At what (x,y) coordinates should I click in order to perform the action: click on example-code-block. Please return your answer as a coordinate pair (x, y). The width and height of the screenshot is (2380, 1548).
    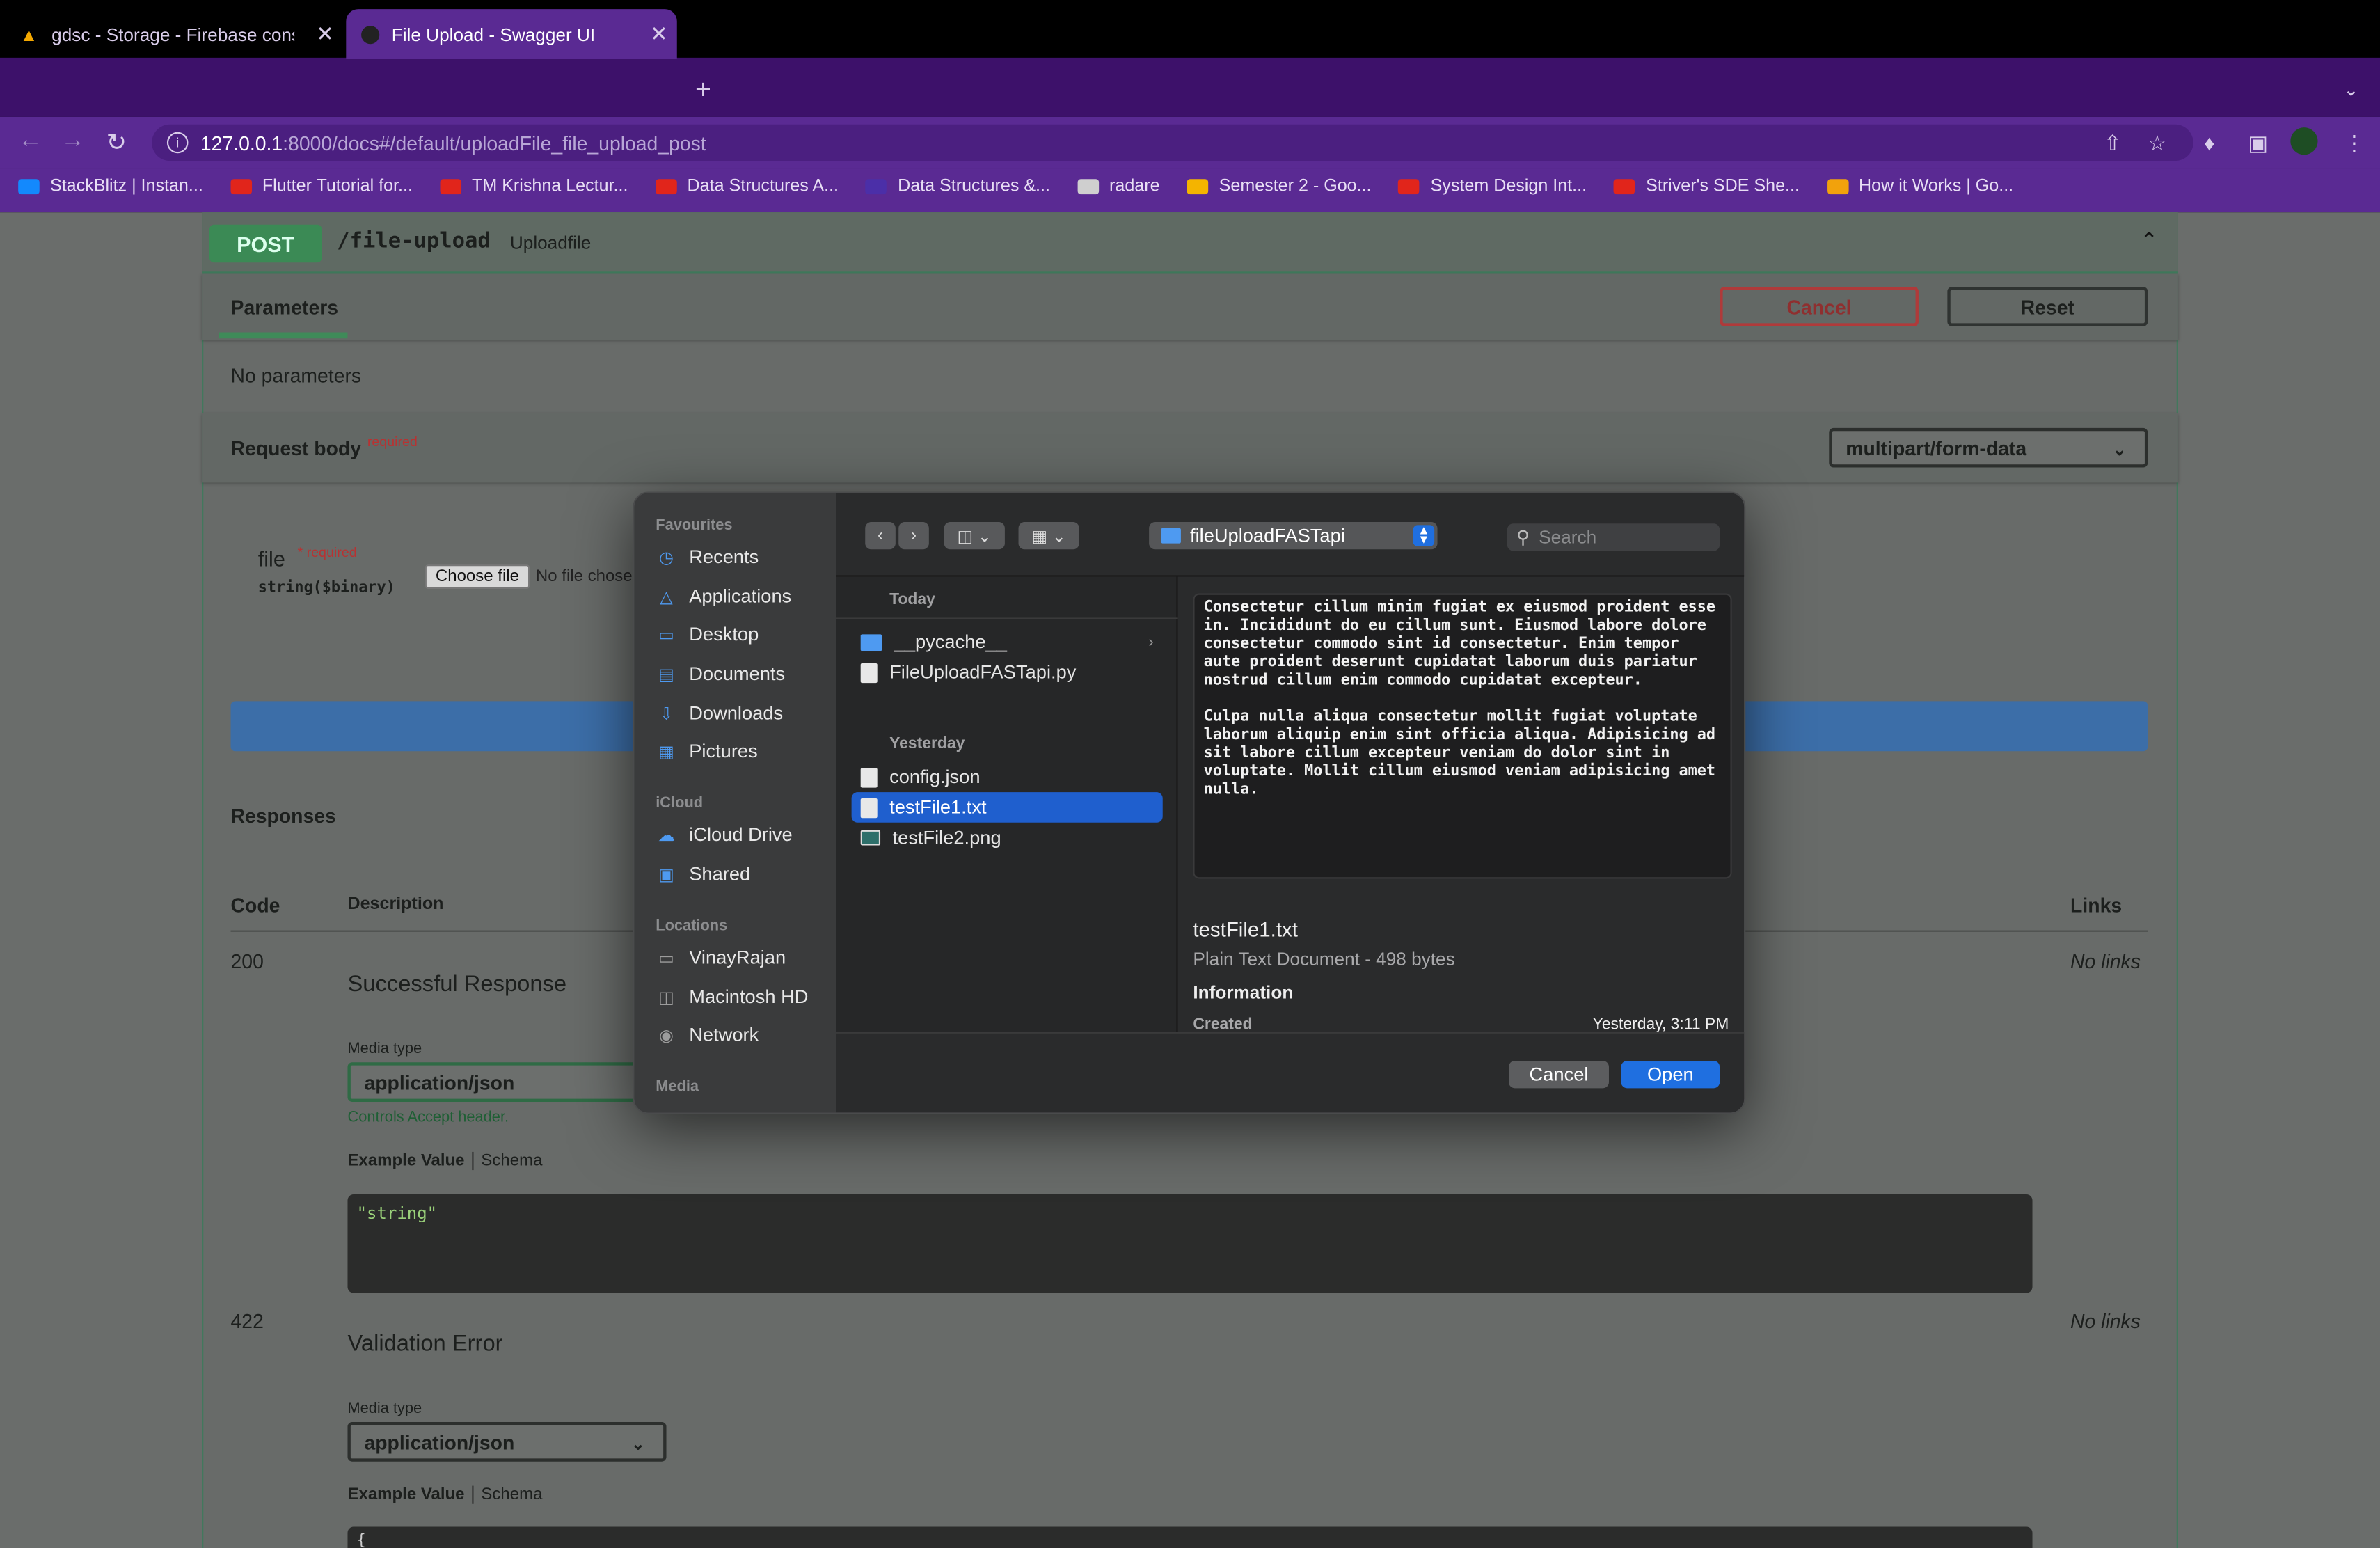
    Looking at the image, I should click on (1190, 1537).